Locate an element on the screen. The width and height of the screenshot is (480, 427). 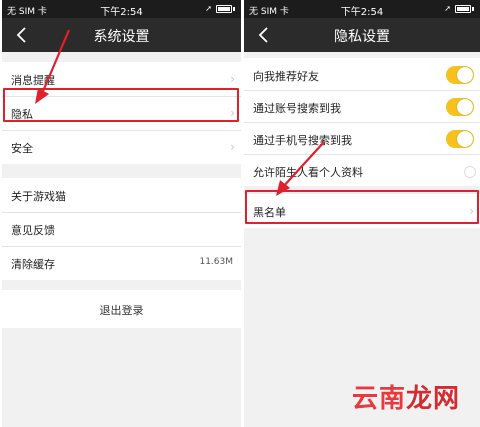
settings-item-label: 清除缓存 is located at coordinates (33, 264).